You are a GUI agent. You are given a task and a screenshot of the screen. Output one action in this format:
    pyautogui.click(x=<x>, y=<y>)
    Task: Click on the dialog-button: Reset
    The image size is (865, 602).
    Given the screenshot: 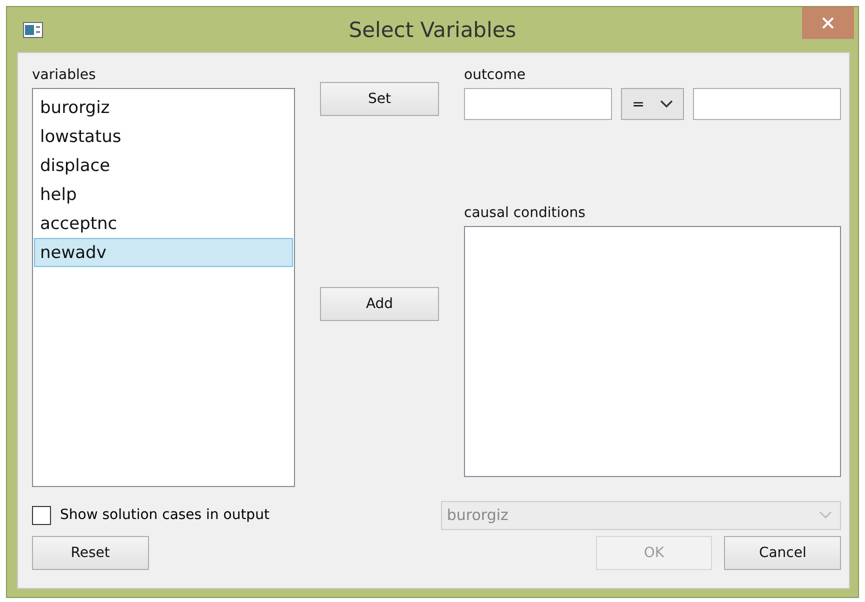 What is the action you would take?
    pyautogui.click(x=90, y=553)
    